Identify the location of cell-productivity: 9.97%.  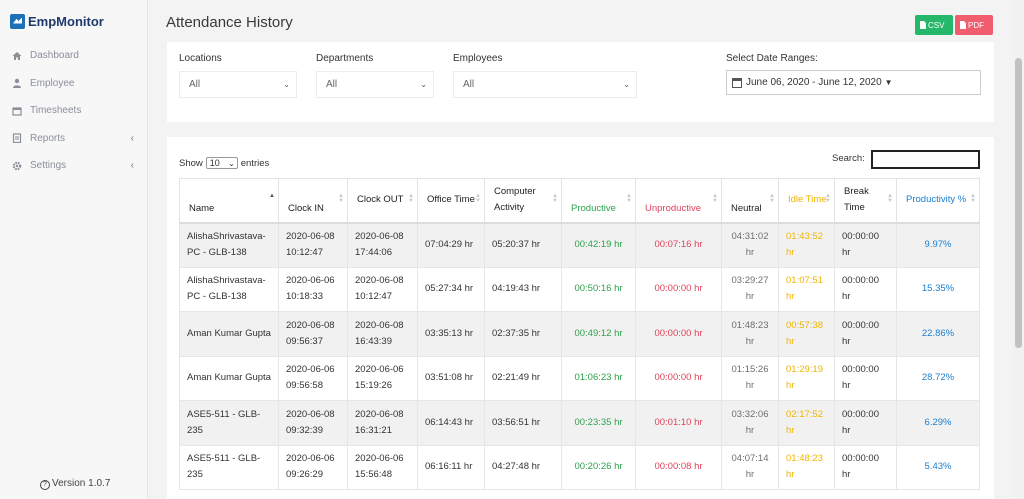
(938, 245).